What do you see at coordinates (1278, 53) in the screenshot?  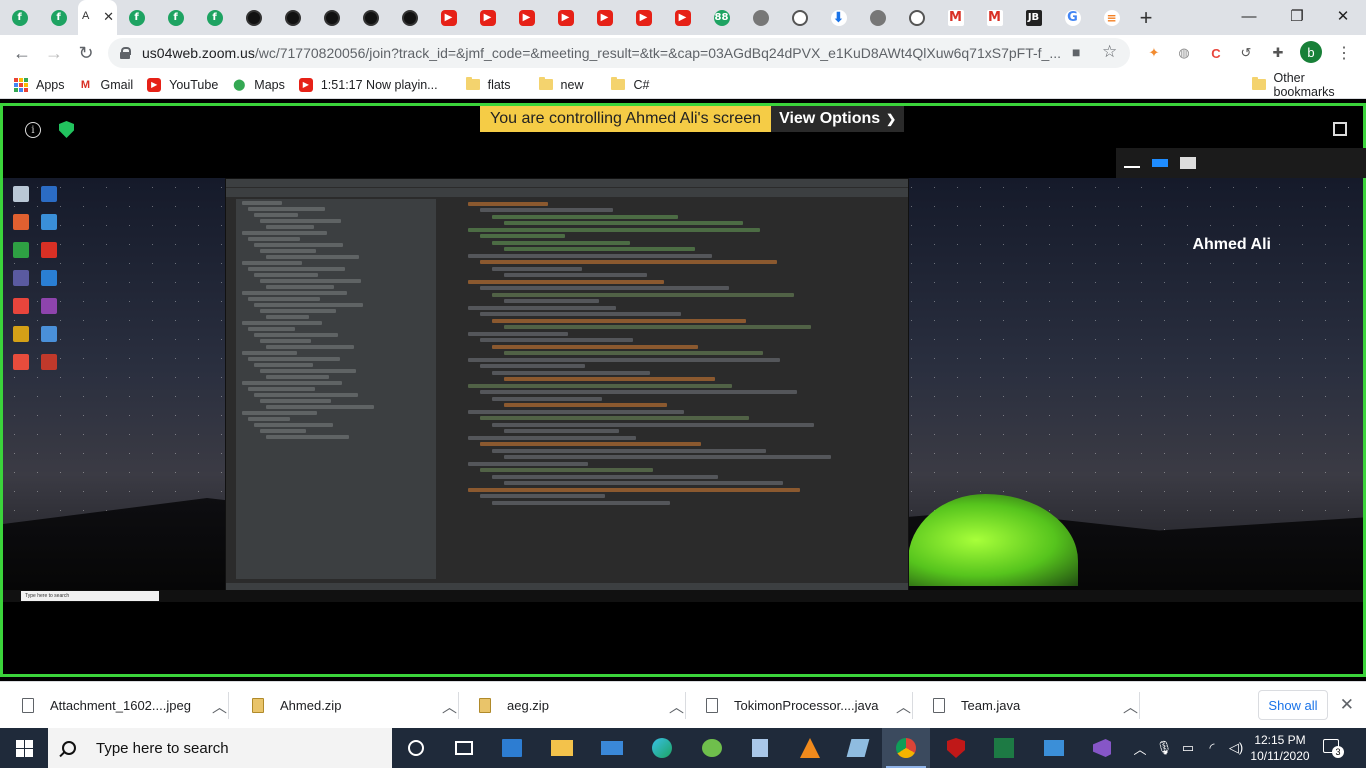 I see `extensions-puzzle-icon: ✚` at bounding box center [1278, 53].